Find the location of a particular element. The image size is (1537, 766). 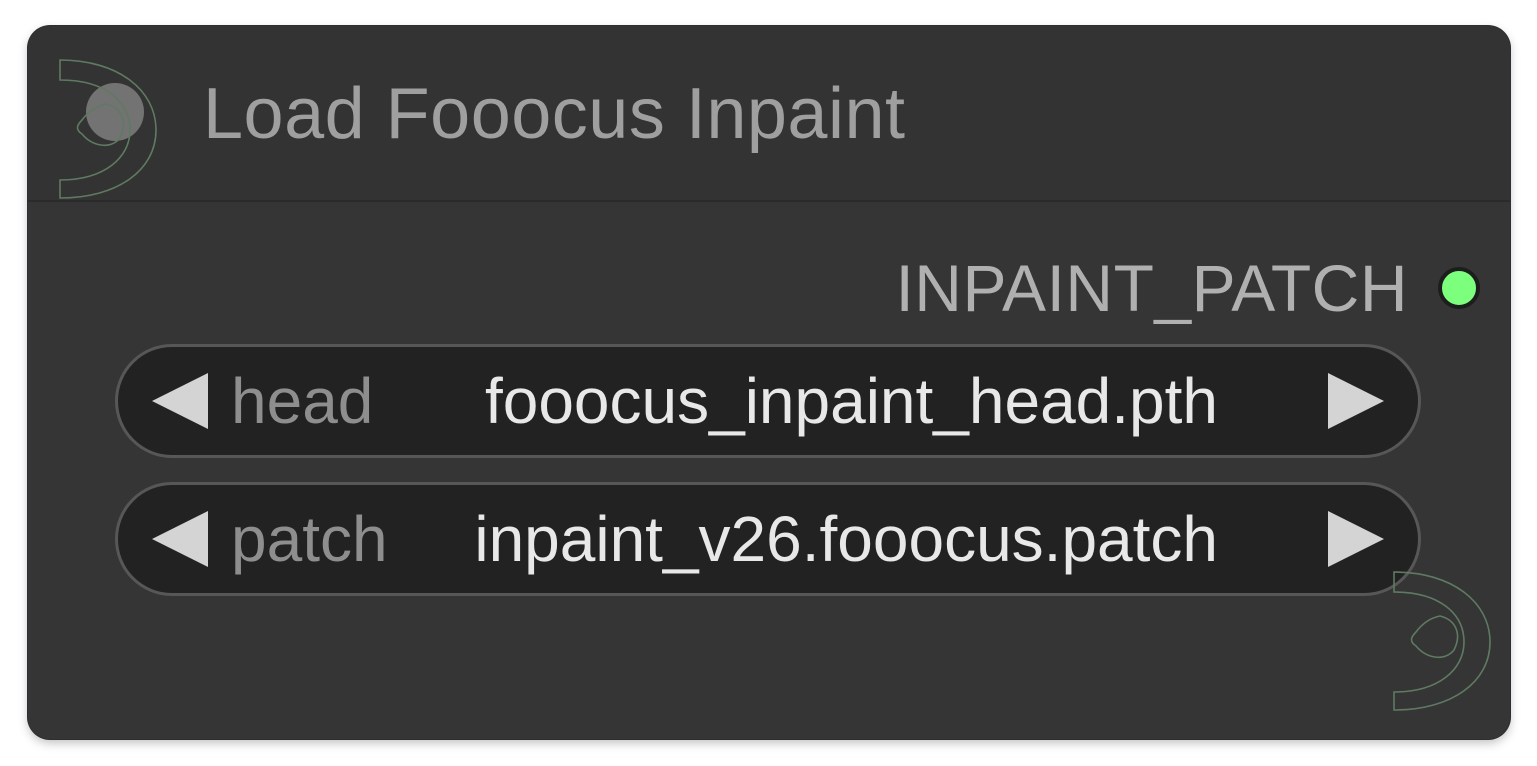

output-slot-icon is located at coordinates (1459, 288).